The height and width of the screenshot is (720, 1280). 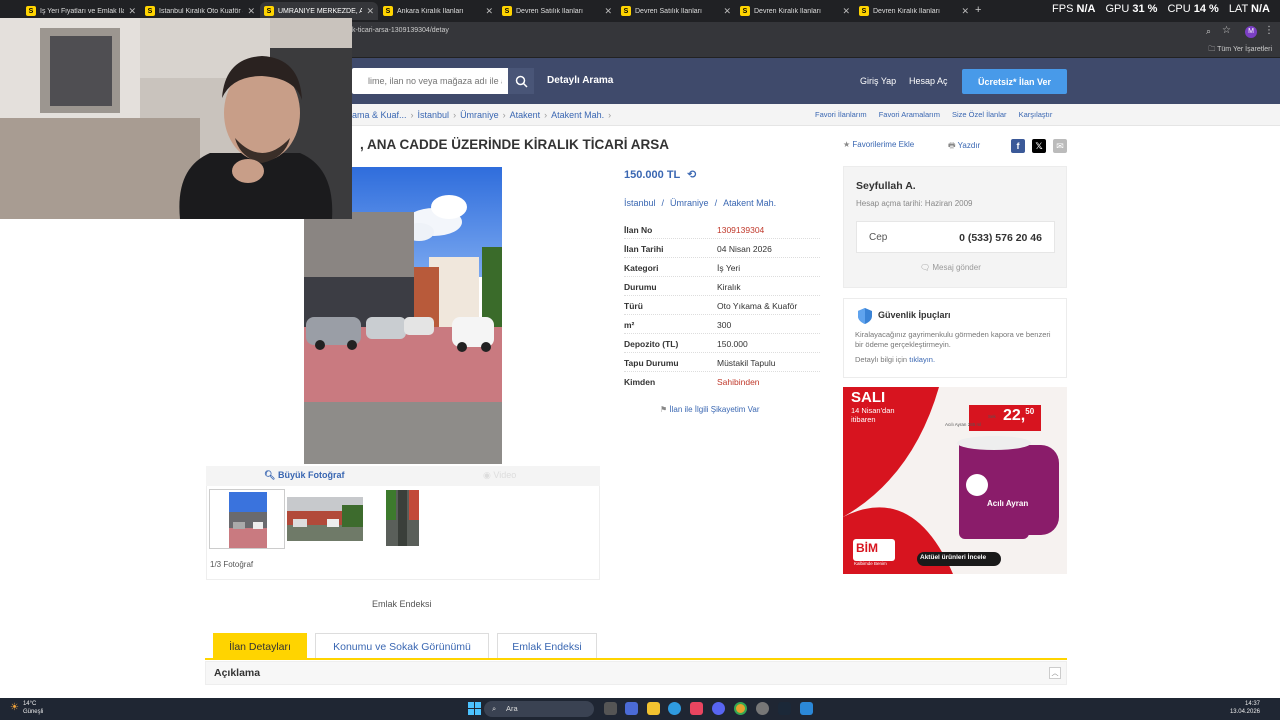 I want to click on detail-key: İlan No, so click(x=638, y=230).